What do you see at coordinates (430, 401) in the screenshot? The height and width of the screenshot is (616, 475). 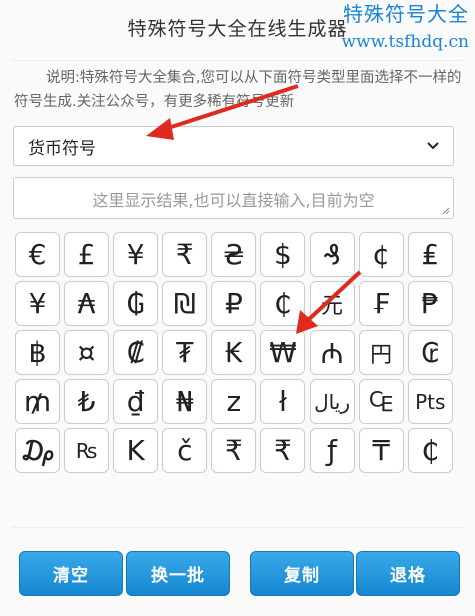 I see `symbol-button: Pts` at bounding box center [430, 401].